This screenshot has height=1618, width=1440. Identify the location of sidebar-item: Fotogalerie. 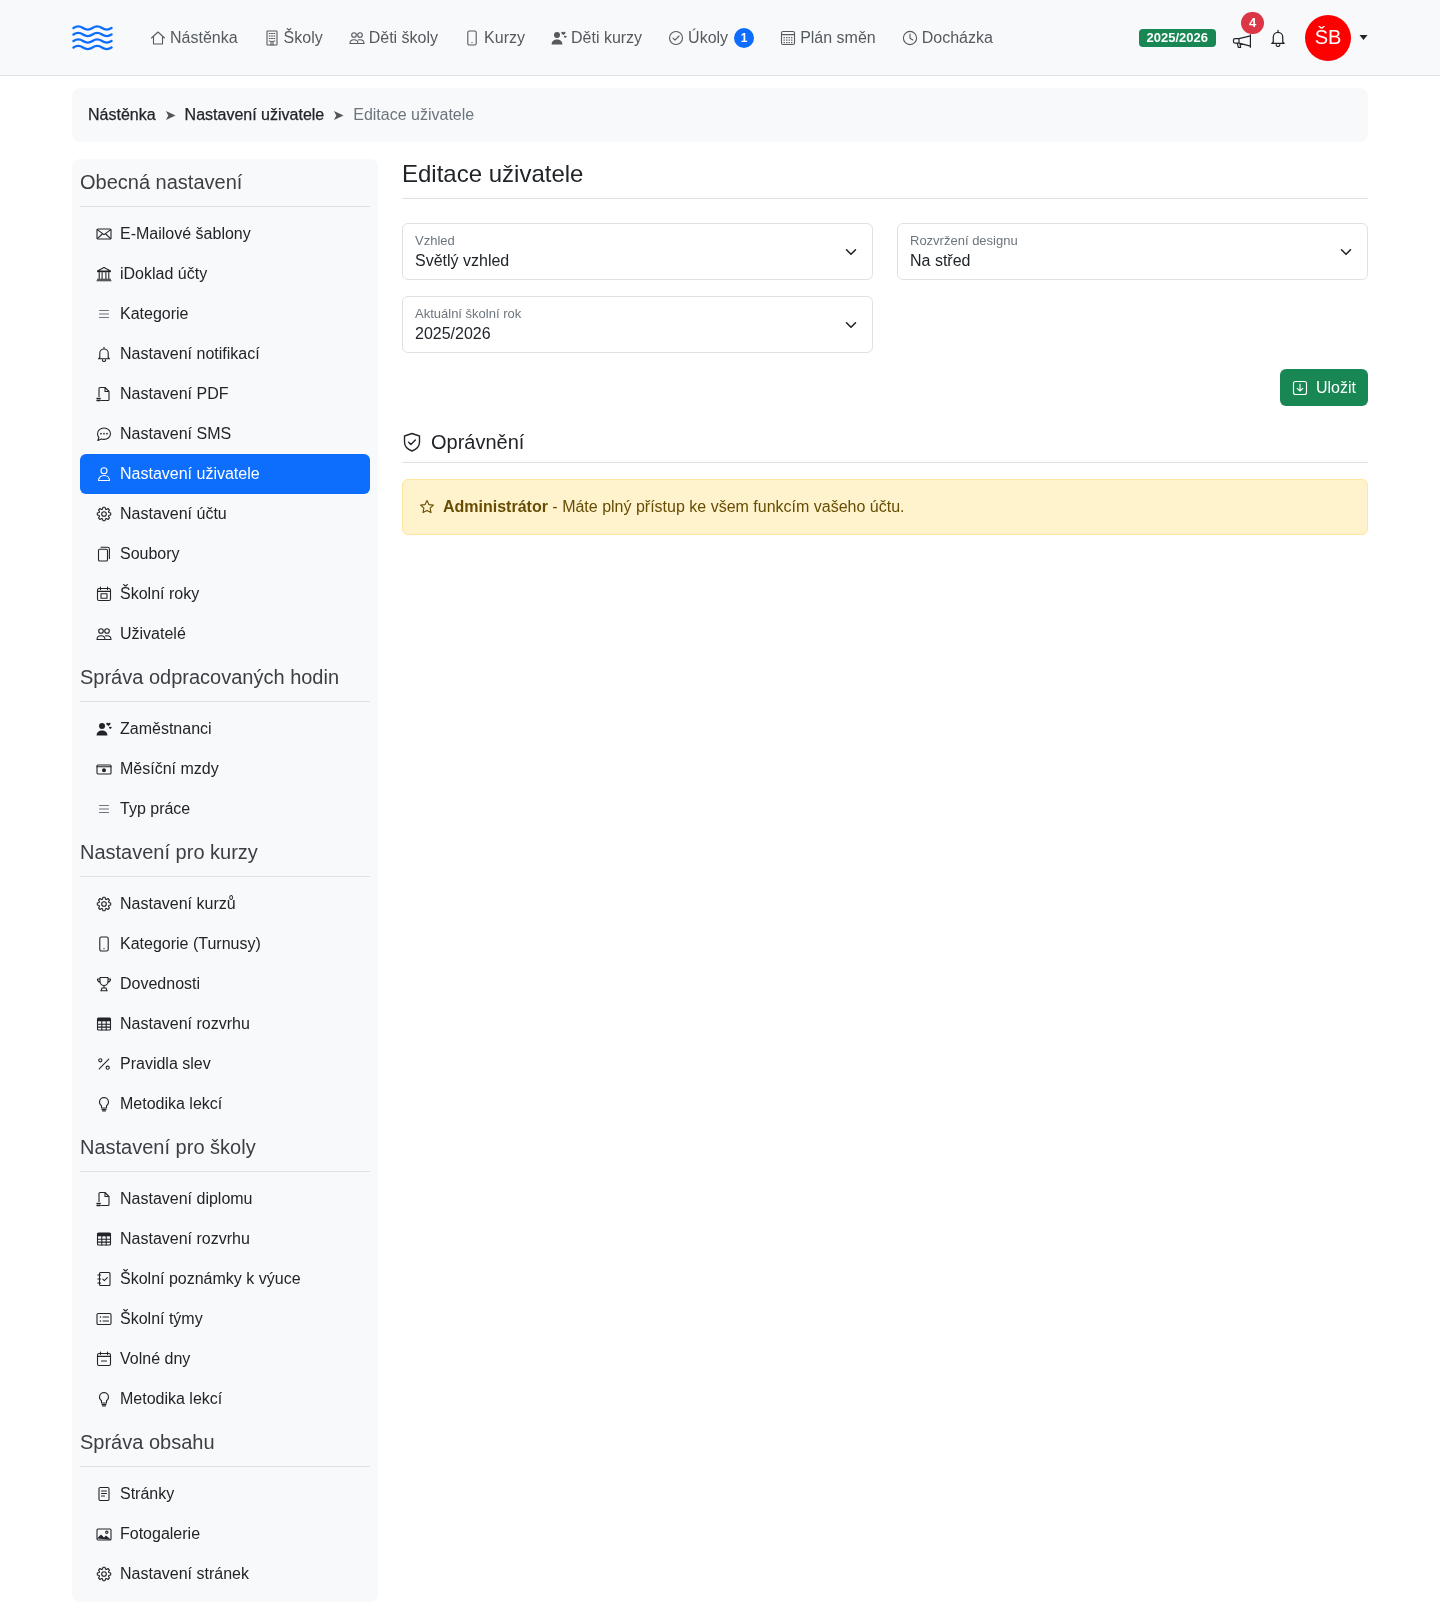
(225, 1534).